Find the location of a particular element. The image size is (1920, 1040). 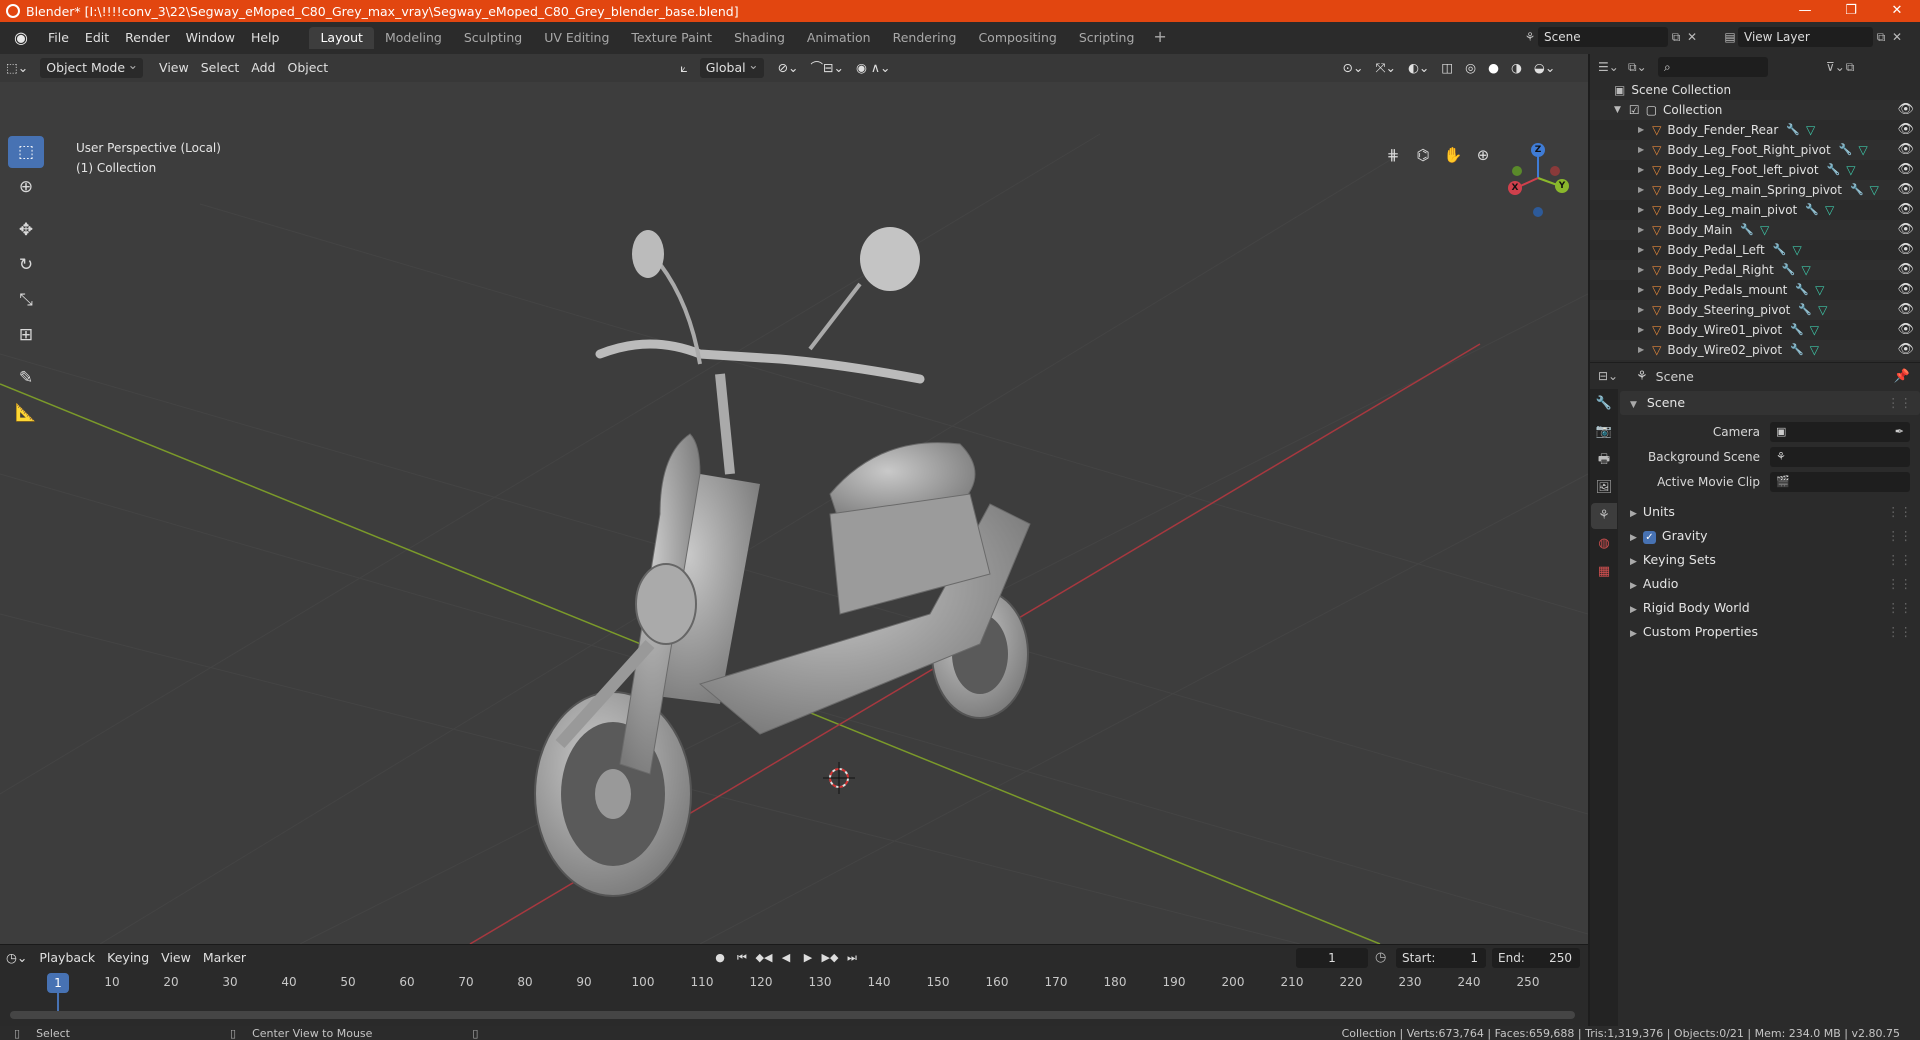

timeline-scrollbar is located at coordinates (792, 1015).